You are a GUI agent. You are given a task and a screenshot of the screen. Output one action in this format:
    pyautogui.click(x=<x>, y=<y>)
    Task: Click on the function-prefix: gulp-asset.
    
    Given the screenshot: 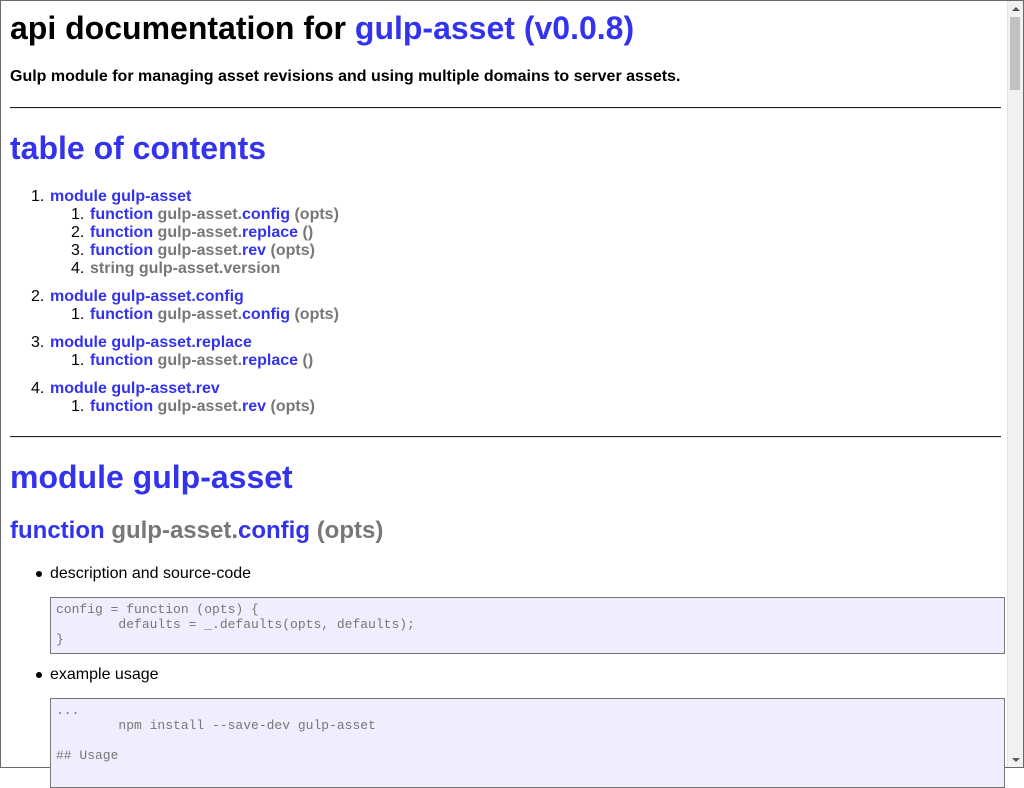 What is the action you would take?
    pyautogui.click(x=175, y=530)
    